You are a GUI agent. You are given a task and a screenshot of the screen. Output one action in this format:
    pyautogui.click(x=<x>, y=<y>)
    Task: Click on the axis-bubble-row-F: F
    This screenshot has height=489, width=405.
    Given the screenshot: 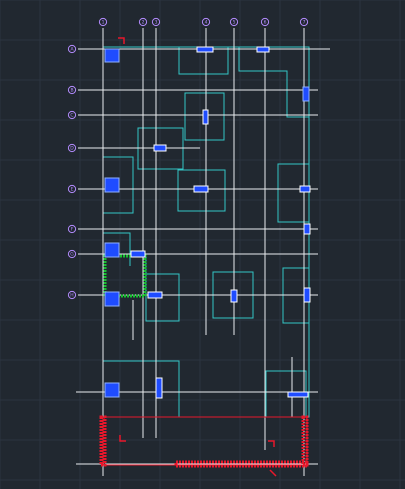 What is the action you would take?
    pyautogui.click(x=72, y=229)
    